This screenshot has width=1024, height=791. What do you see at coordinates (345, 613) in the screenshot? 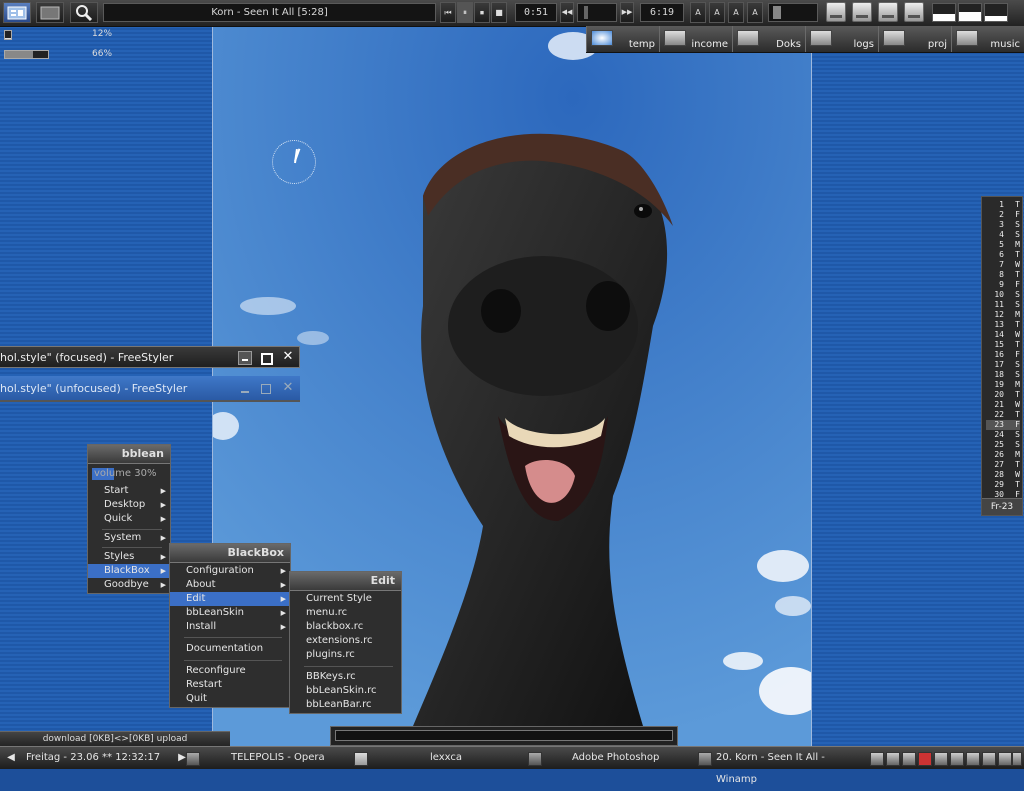
I see `menu-item-menu-rc: menu.rc` at bounding box center [345, 613].